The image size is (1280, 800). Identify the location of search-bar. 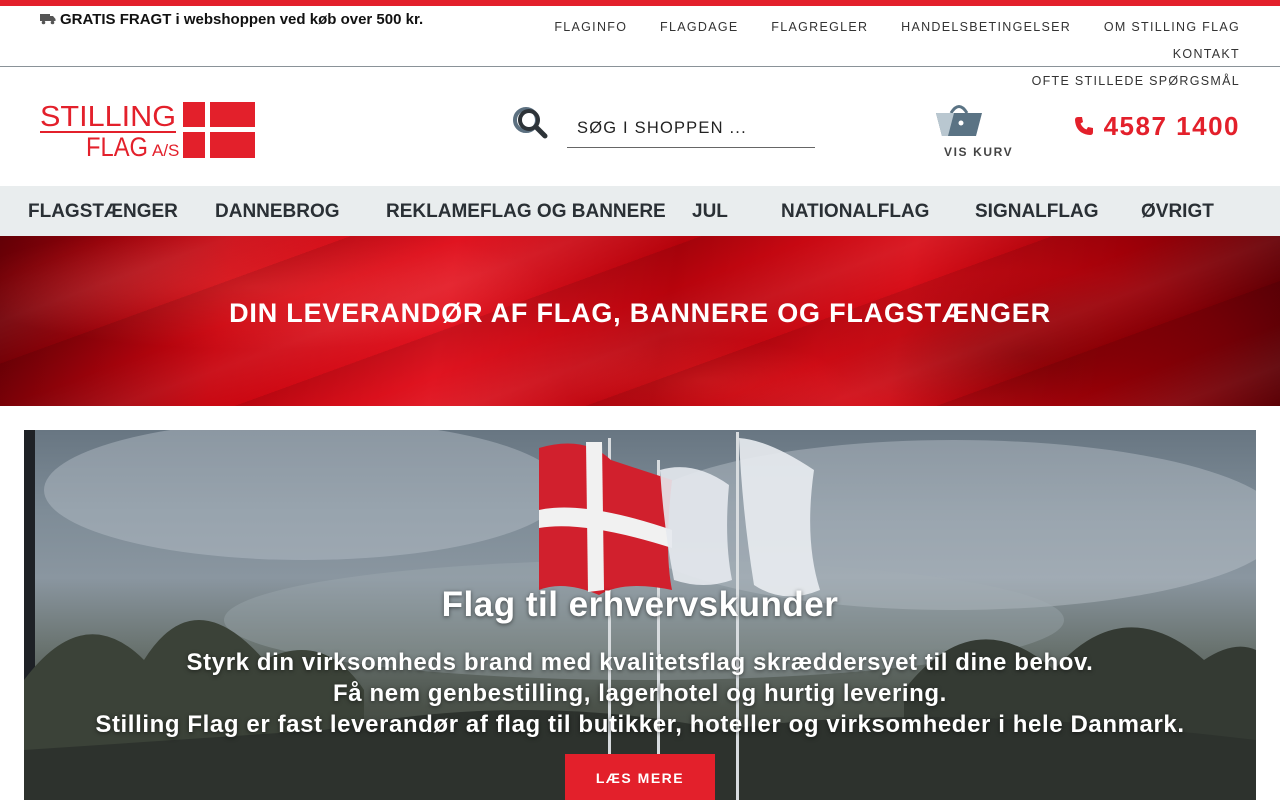
(663, 127).